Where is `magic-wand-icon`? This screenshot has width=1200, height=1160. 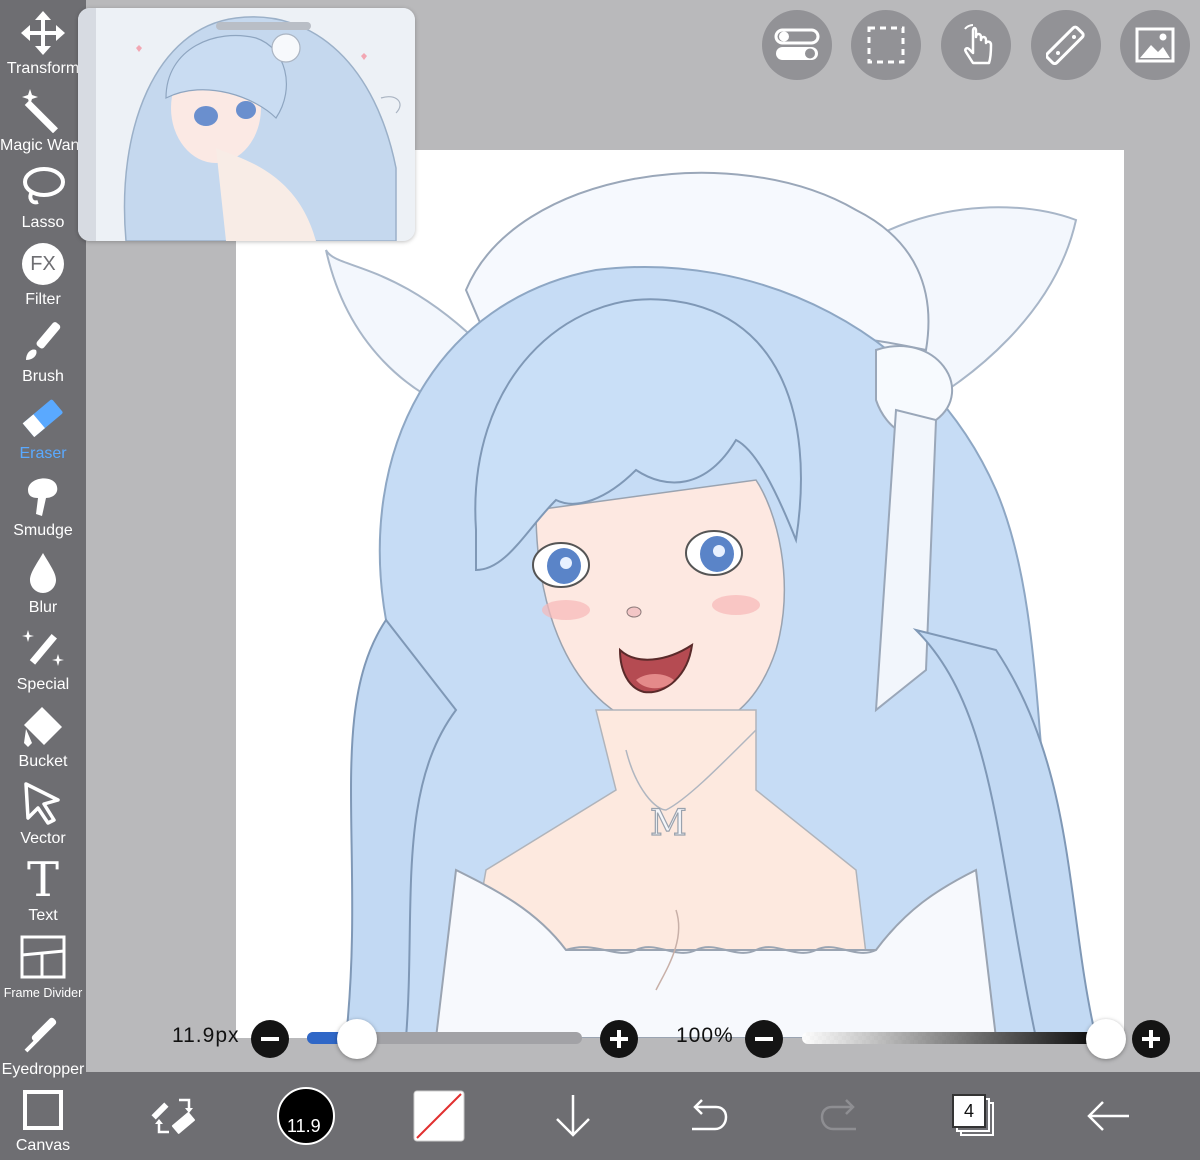
magic-wand-icon is located at coordinates (43, 110).